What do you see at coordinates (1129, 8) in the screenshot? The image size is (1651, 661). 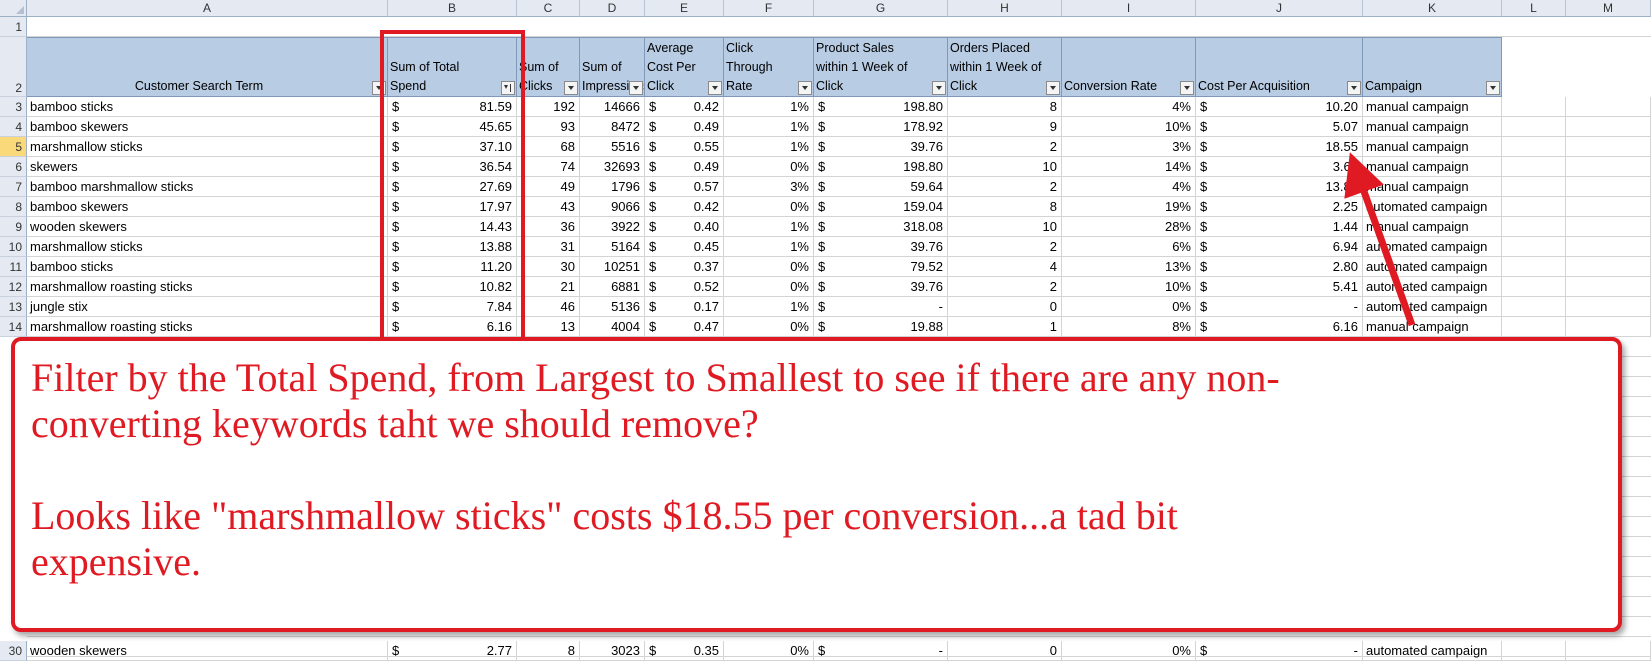 I see `column-header-i: I` at bounding box center [1129, 8].